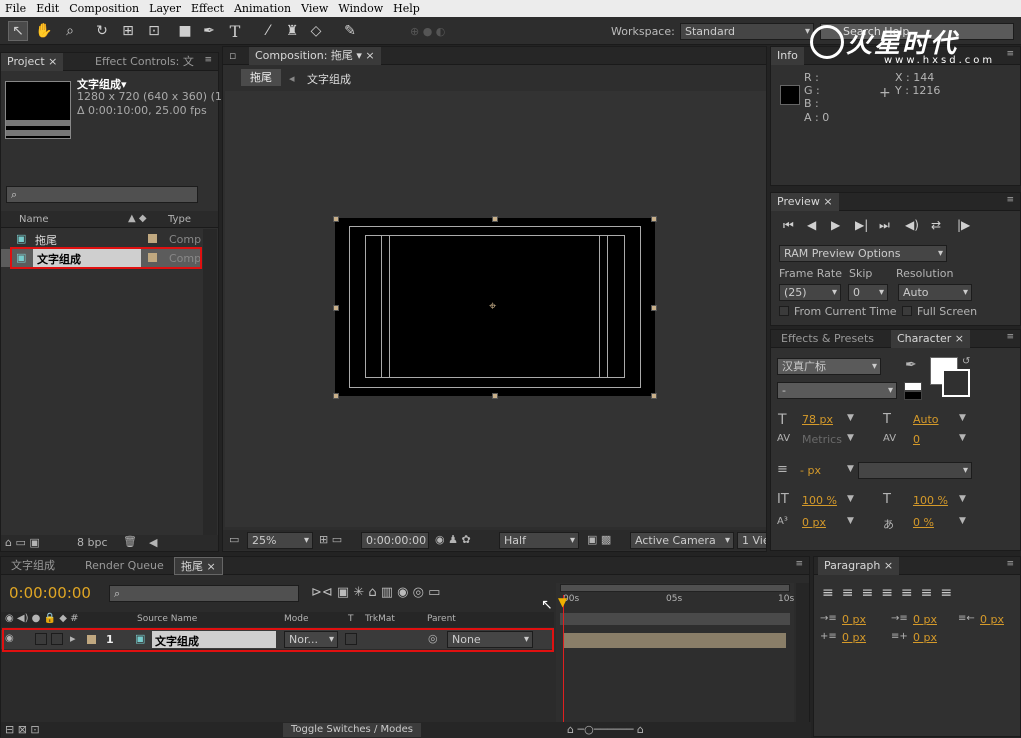 This screenshot has height=738, width=1021. What do you see at coordinates (330, 539) in the screenshot?
I see `safe-zones-icon: ⊞ ▭` at bounding box center [330, 539].